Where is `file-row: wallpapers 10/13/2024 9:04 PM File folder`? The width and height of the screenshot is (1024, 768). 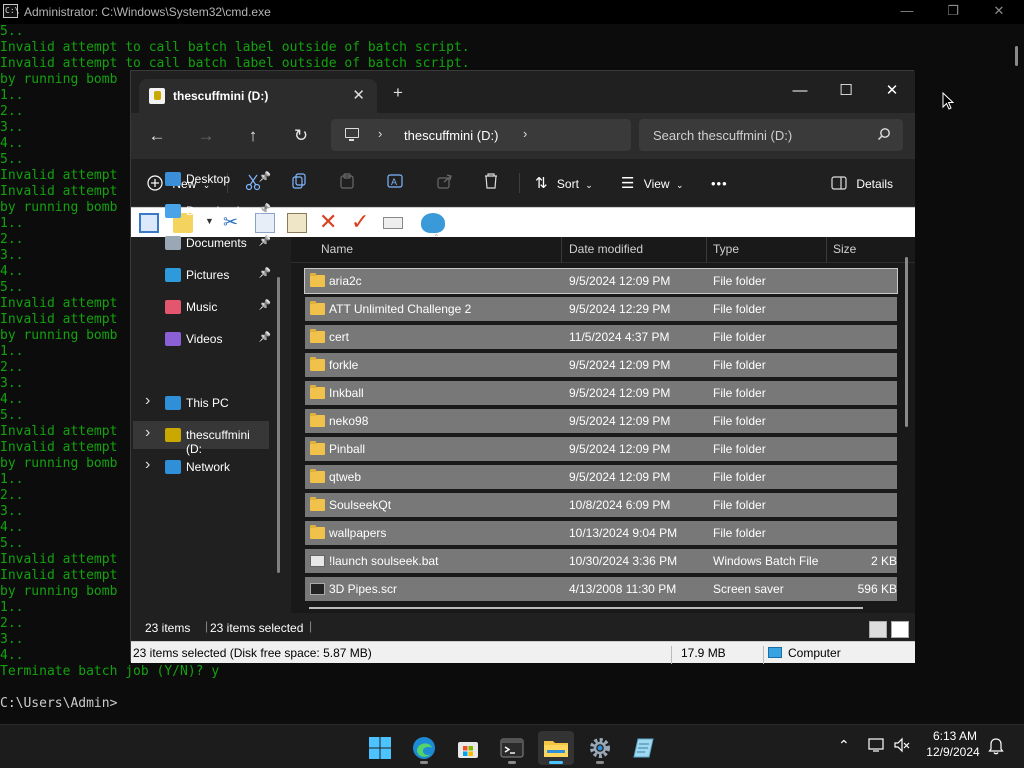
file-row: wallpapers 10/13/2024 9:04 PM File folder is located at coordinates (601, 533).